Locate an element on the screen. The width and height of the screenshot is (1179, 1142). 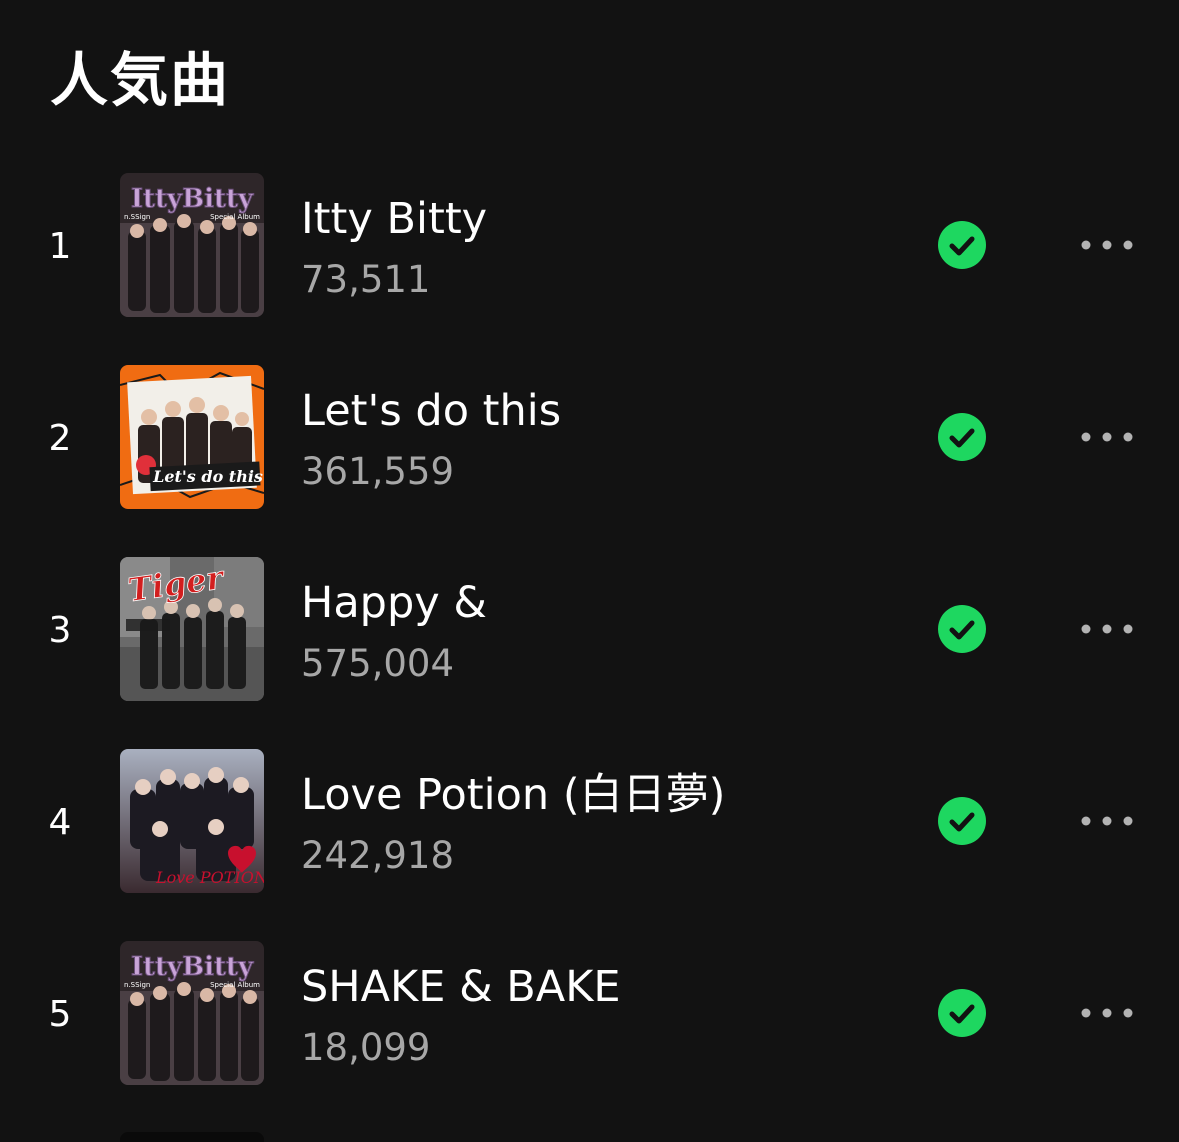
track-rank: 3 is located at coordinates (60, 630).